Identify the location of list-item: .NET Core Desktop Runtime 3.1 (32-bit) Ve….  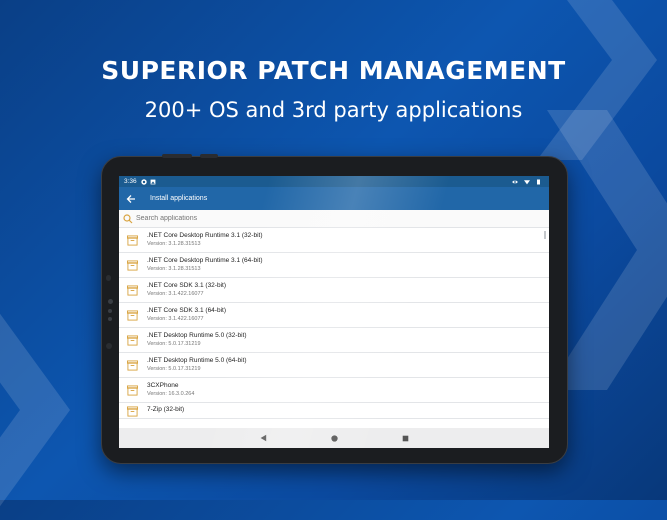
(334, 240).